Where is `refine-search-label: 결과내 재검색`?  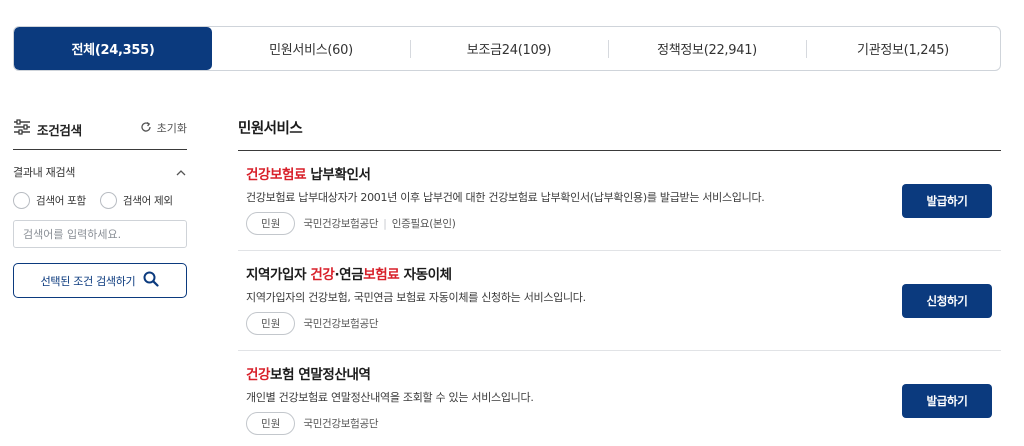 refine-search-label: 결과내 재검색 is located at coordinates (44, 172).